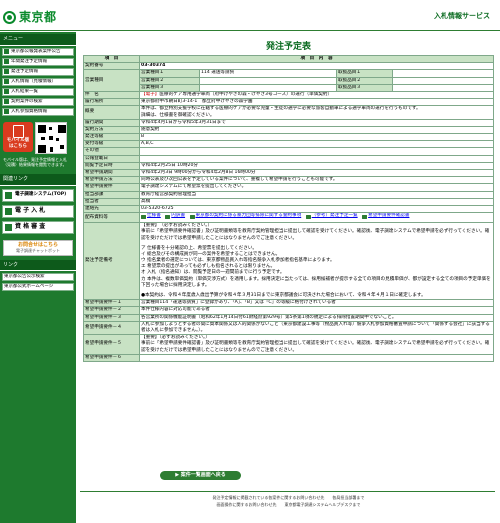 The image size is (500, 523). I want to click on row-label: 履行期間, so click(111, 122).